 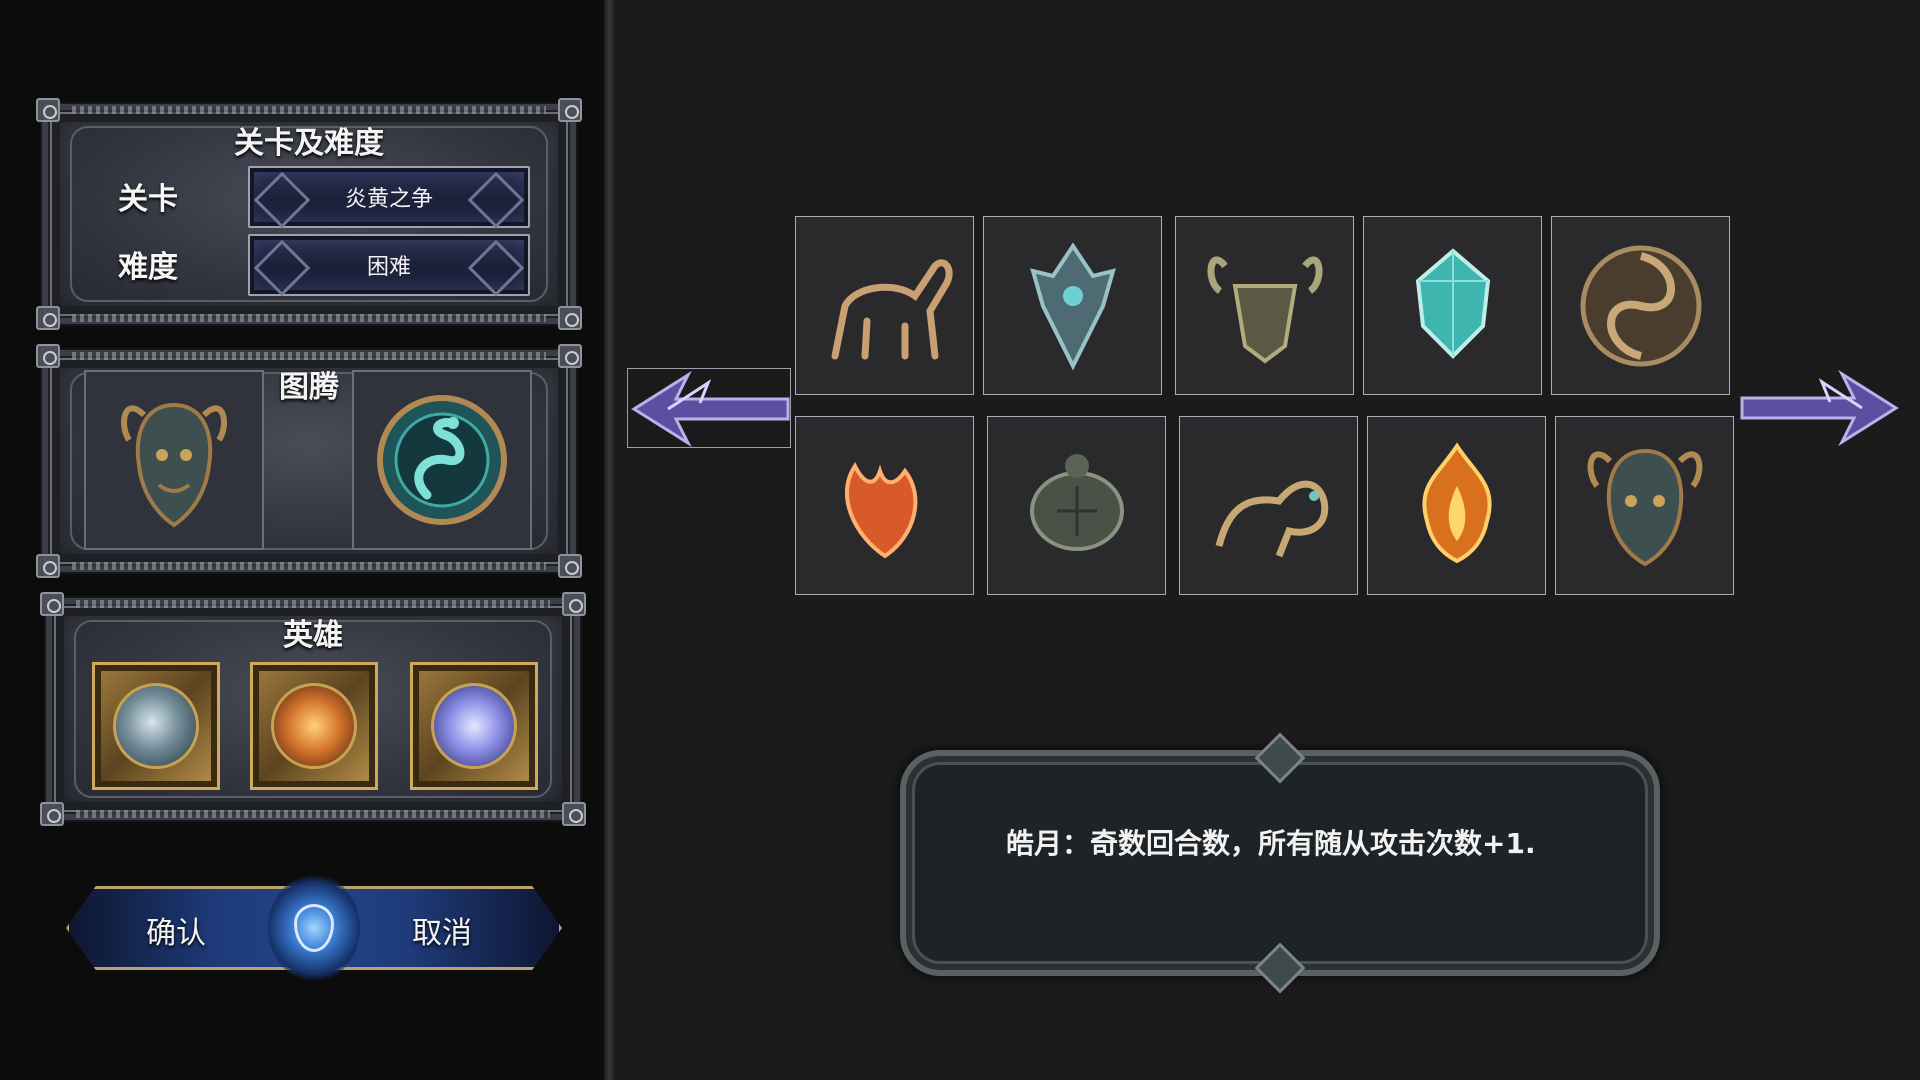 I want to click on level-label: 关卡, so click(x=148, y=199).